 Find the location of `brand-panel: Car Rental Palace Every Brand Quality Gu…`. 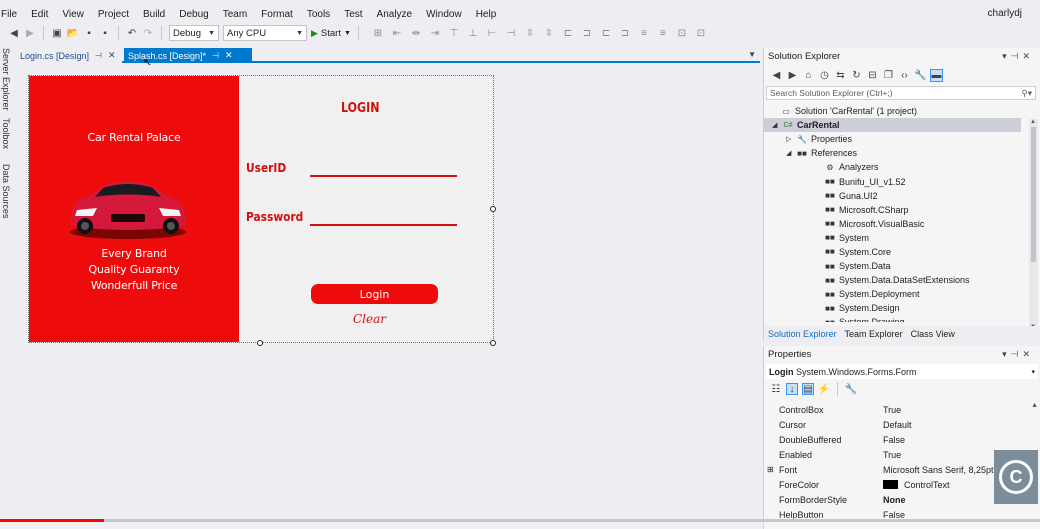

brand-panel: Car Rental Palace Every Brand Quality Gu… is located at coordinates (134, 209).